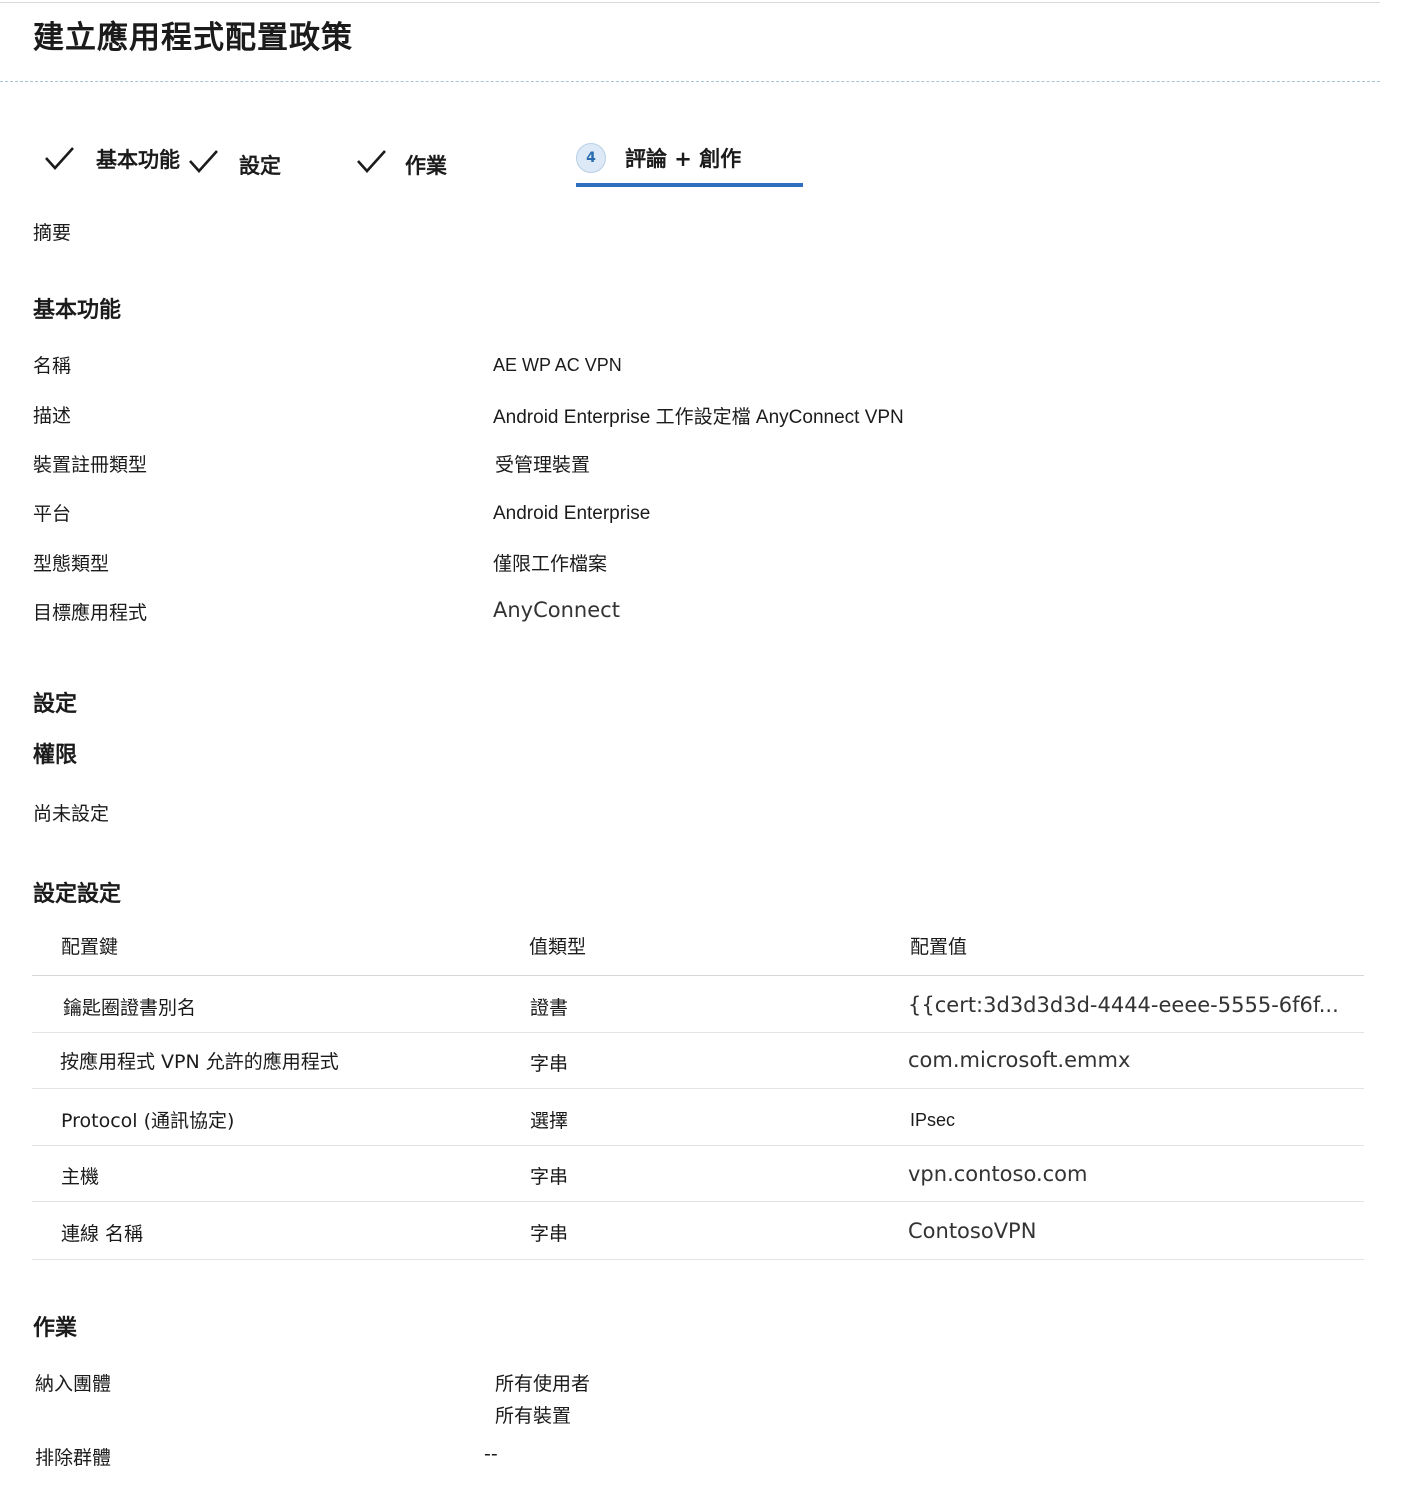  What do you see at coordinates (491, 1454) in the screenshot?
I see `excluded-groups-value: --` at bounding box center [491, 1454].